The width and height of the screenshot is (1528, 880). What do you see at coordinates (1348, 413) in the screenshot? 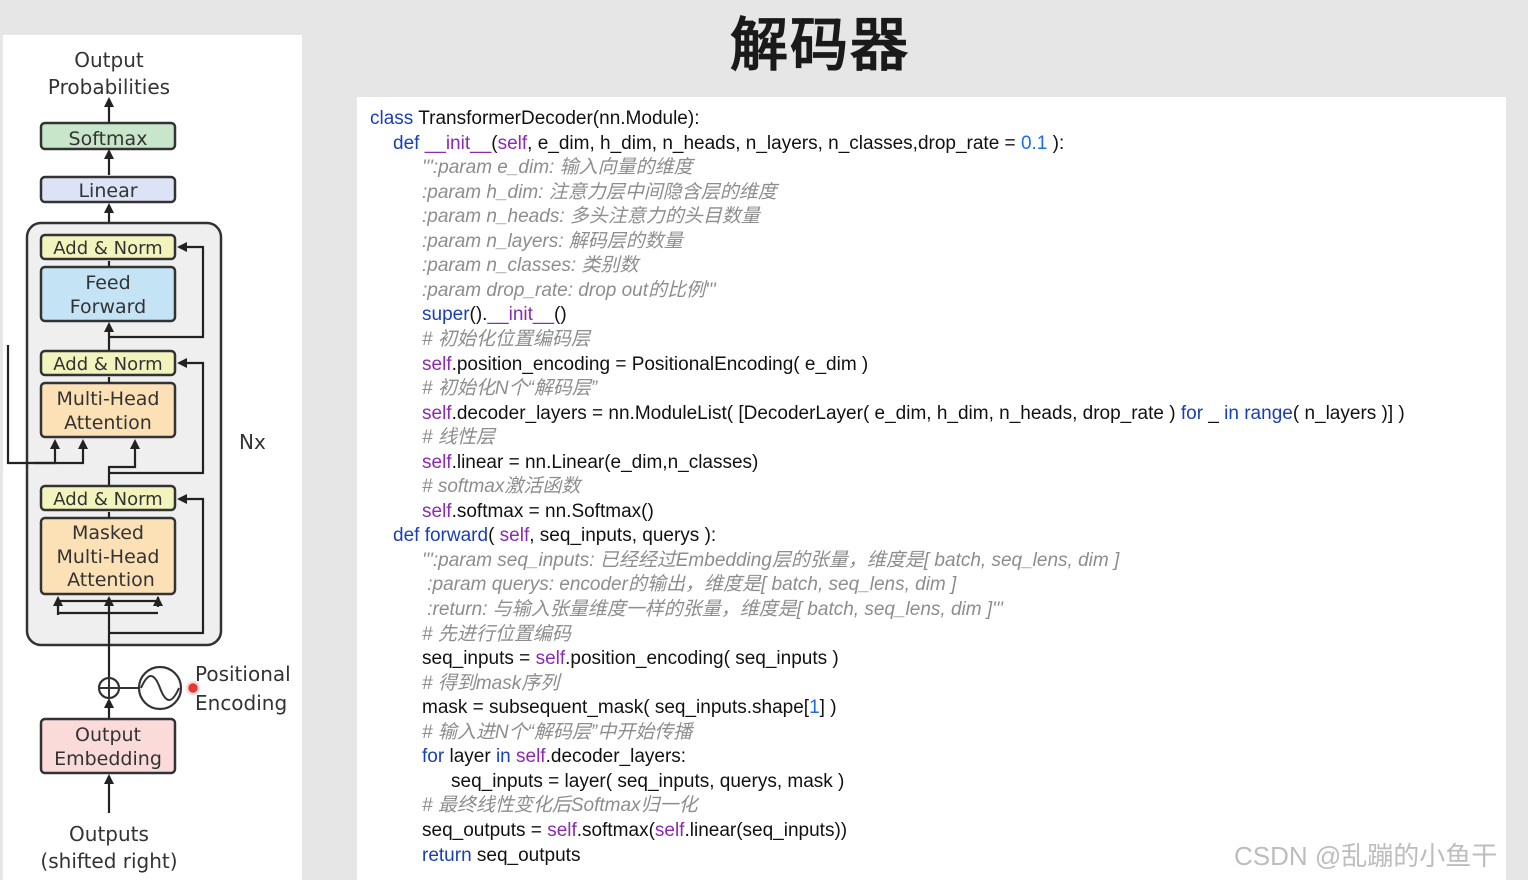
I see `code-token: ( n_layers )] )` at bounding box center [1348, 413].